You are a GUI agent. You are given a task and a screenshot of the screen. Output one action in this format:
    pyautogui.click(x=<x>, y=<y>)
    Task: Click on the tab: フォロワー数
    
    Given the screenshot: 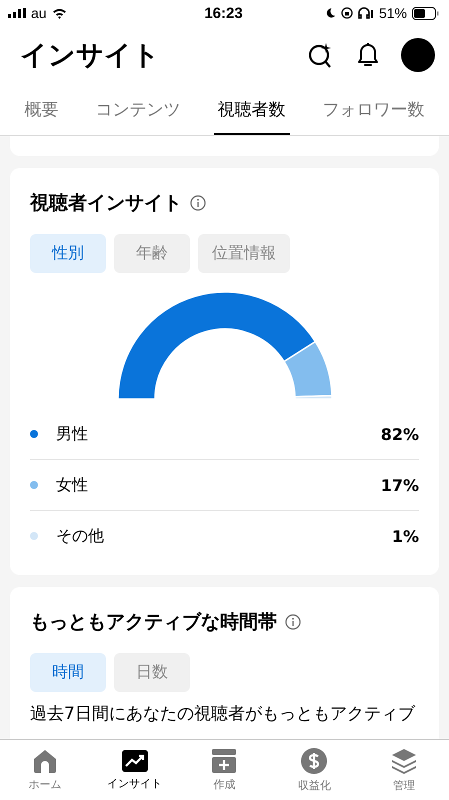 What is the action you would take?
    pyautogui.click(x=373, y=113)
    